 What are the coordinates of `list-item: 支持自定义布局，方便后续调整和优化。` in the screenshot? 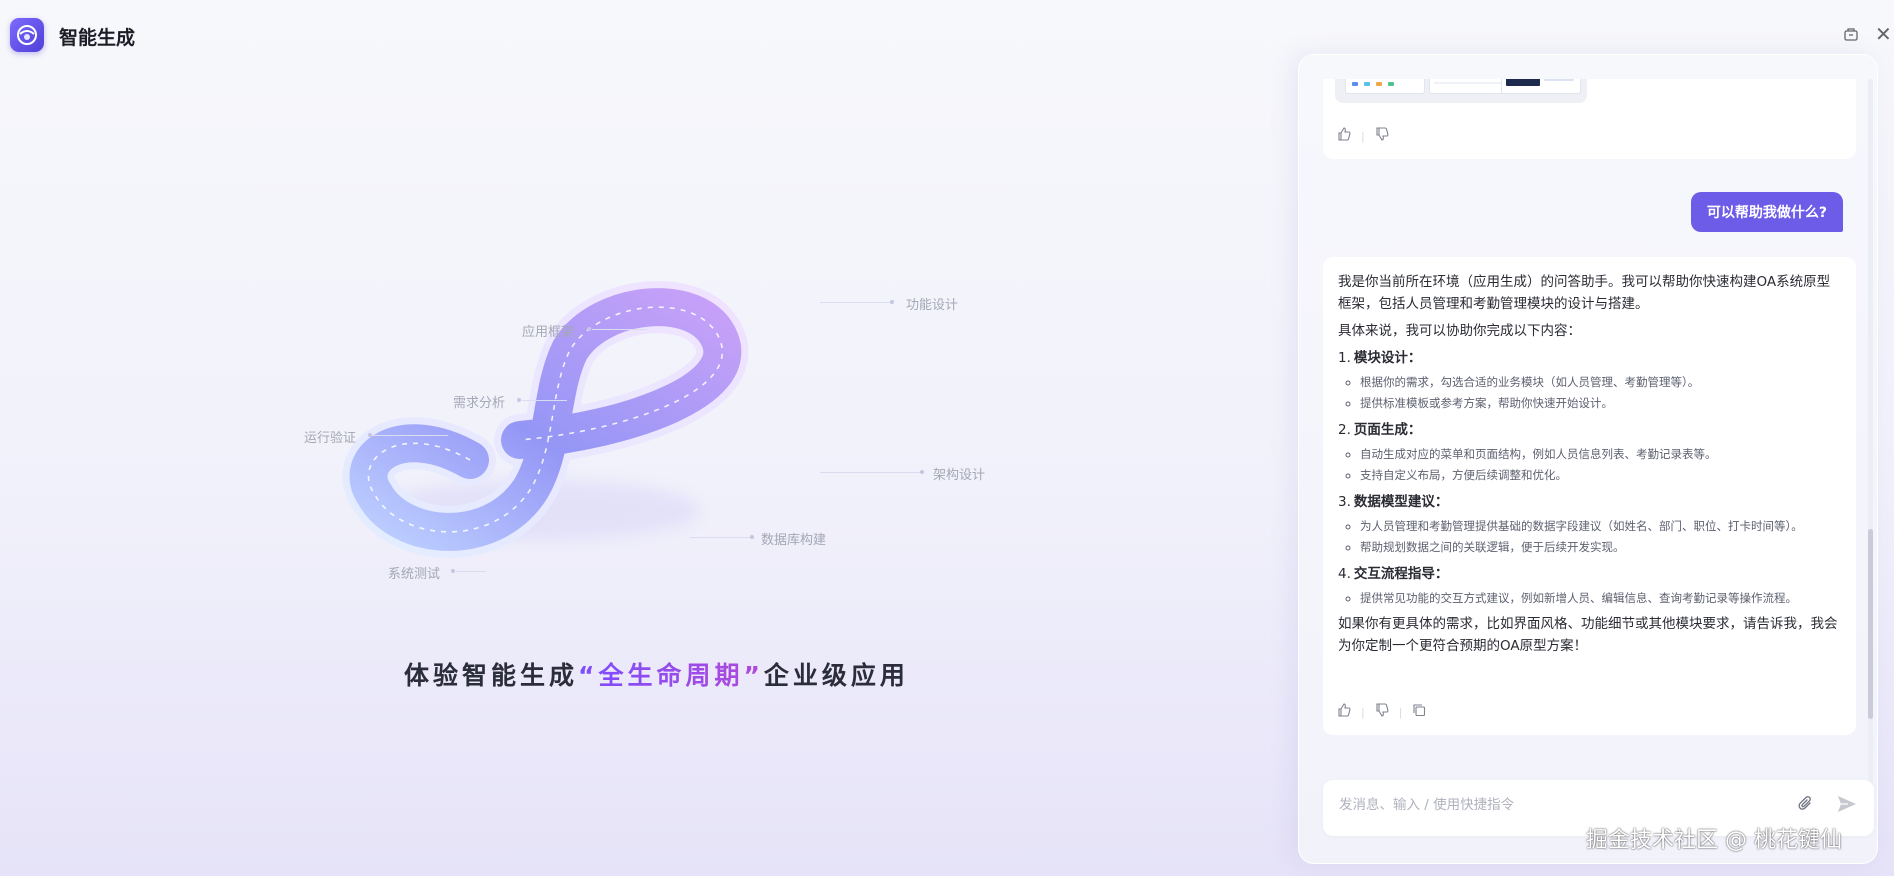 It's located at (1601, 475).